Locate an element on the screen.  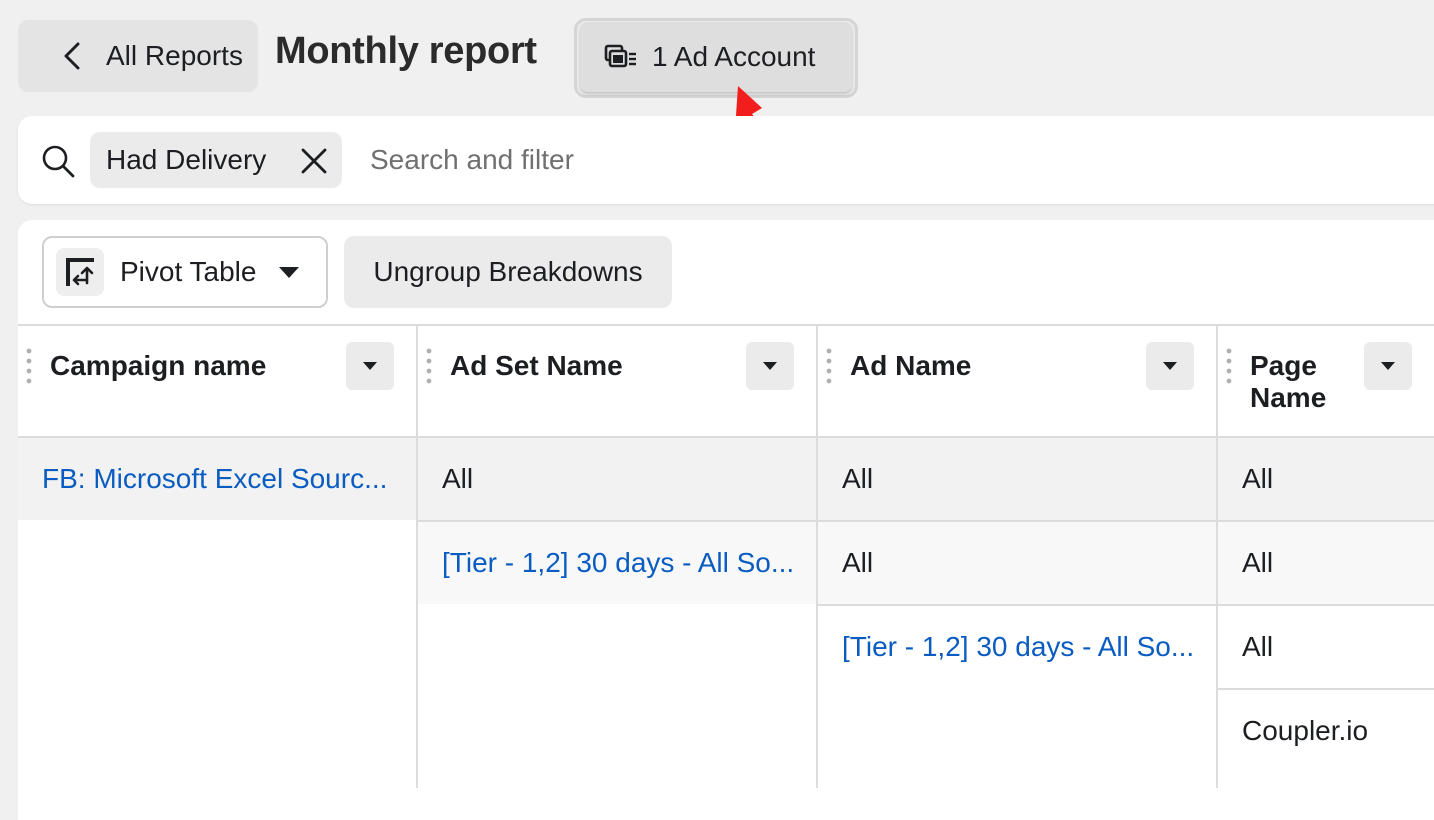
ad-account-label: 1 Ad Account is located at coordinates (734, 56).